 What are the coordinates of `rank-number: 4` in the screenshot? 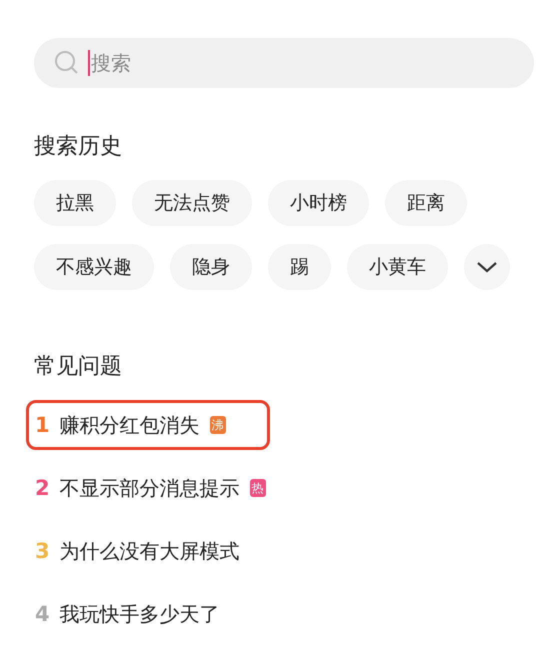 It's located at (42, 614).